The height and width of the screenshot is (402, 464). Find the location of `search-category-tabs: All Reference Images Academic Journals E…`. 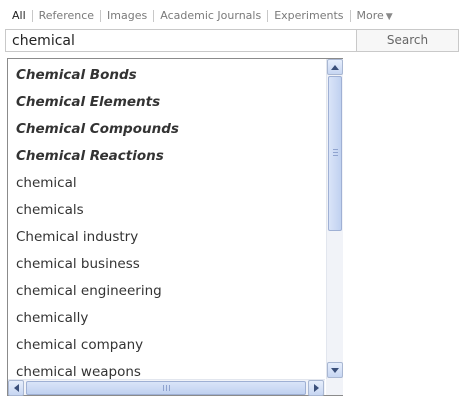

search-category-tabs: All Reference Images Academic Journals E… is located at coordinates (202, 16).